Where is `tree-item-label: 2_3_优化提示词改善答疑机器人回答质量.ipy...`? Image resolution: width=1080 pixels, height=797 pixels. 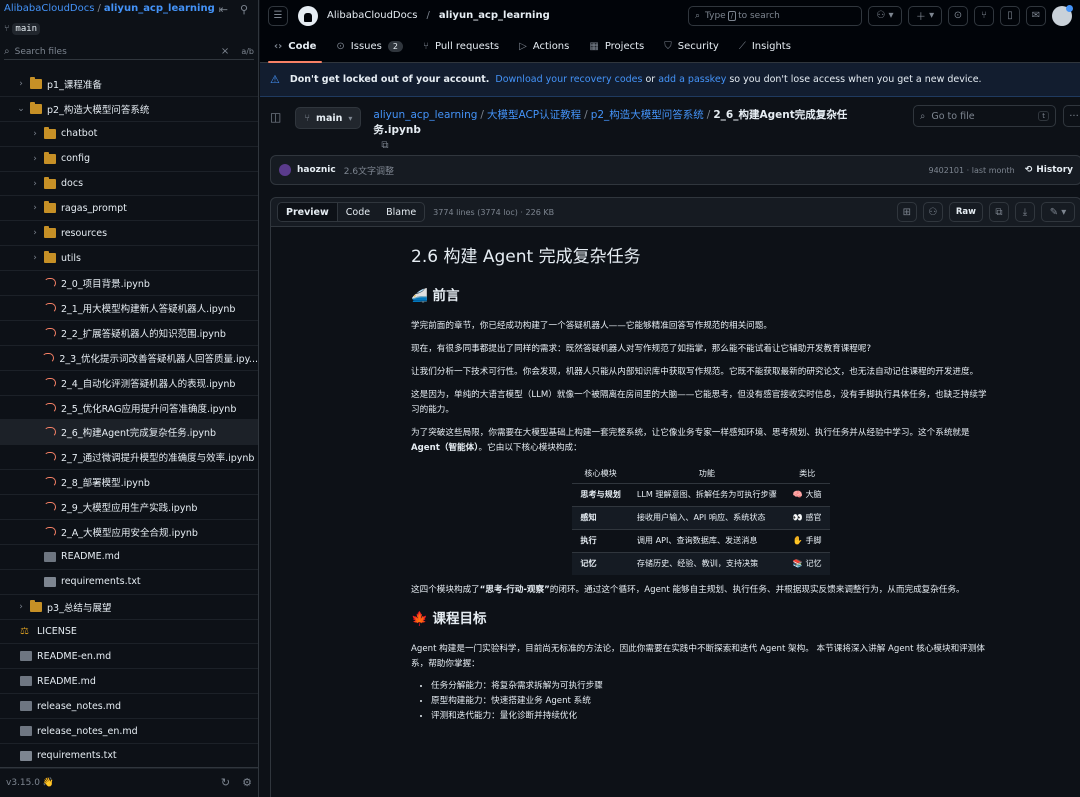
tree-item-label: 2_3_优化提示词改善答疑机器人回答质量.ipy... is located at coordinates (158, 359).